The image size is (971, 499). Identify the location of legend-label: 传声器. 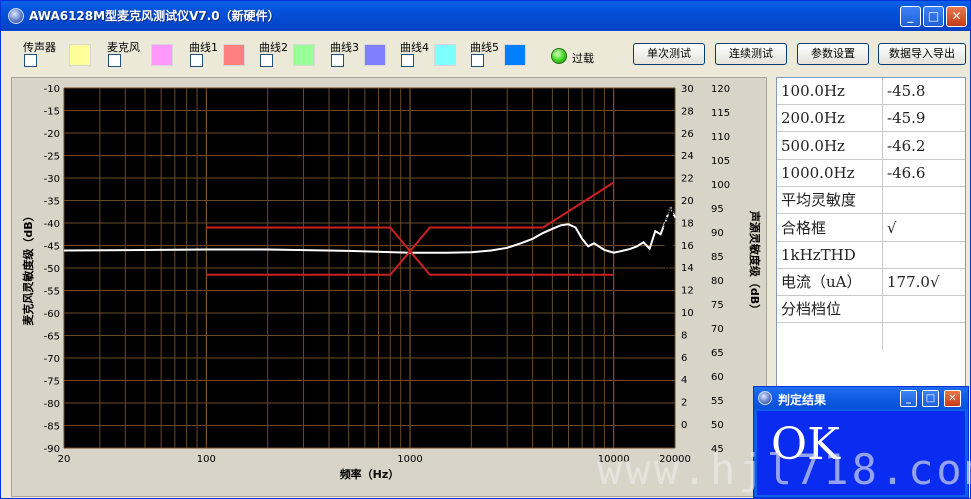
(39, 47).